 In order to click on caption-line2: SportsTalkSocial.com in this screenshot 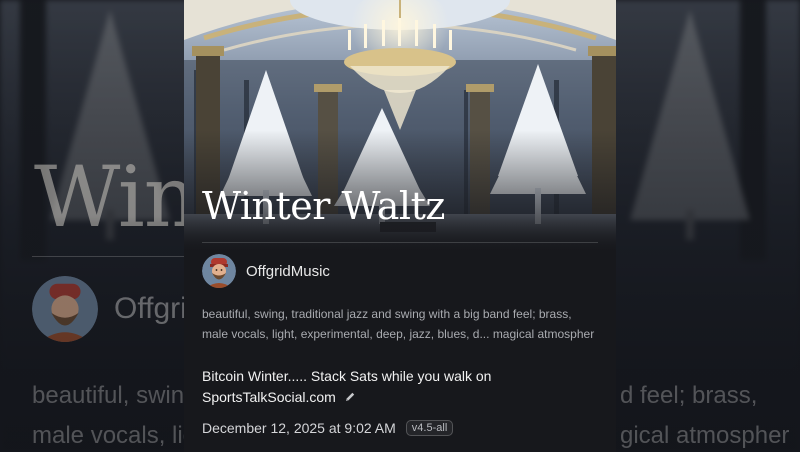, I will do `click(269, 397)`.